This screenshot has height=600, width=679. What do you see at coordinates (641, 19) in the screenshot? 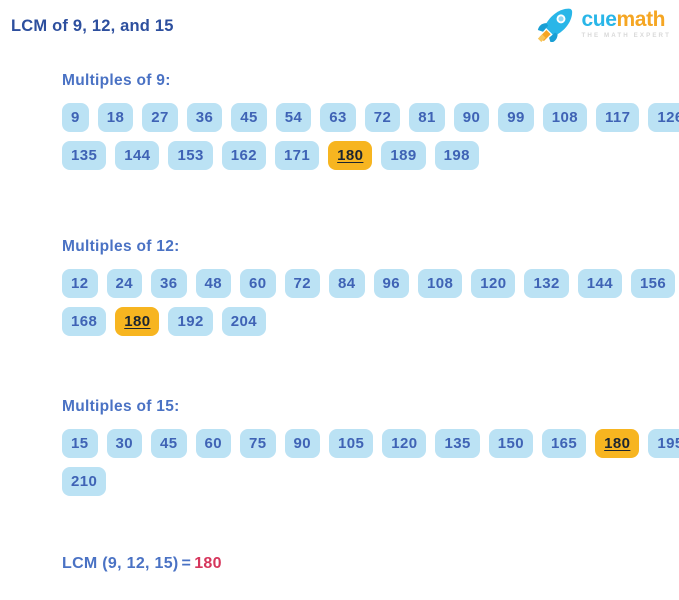
I see `logo-word-math: math` at bounding box center [641, 19].